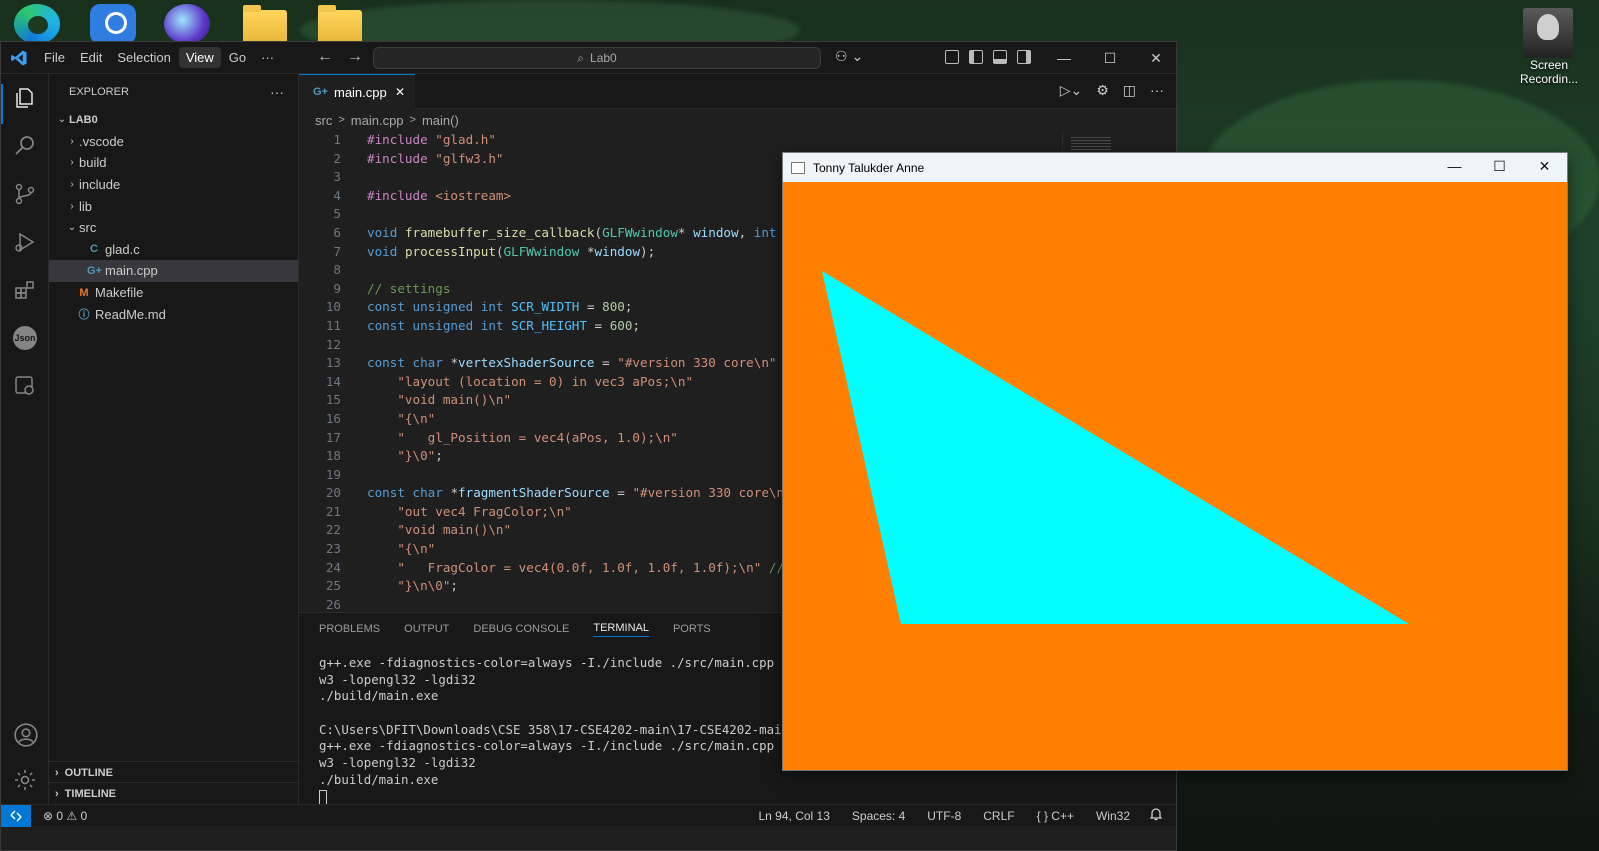  What do you see at coordinates (25, 146) in the screenshot?
I see `search-icon` at bounding box center [25, 146].